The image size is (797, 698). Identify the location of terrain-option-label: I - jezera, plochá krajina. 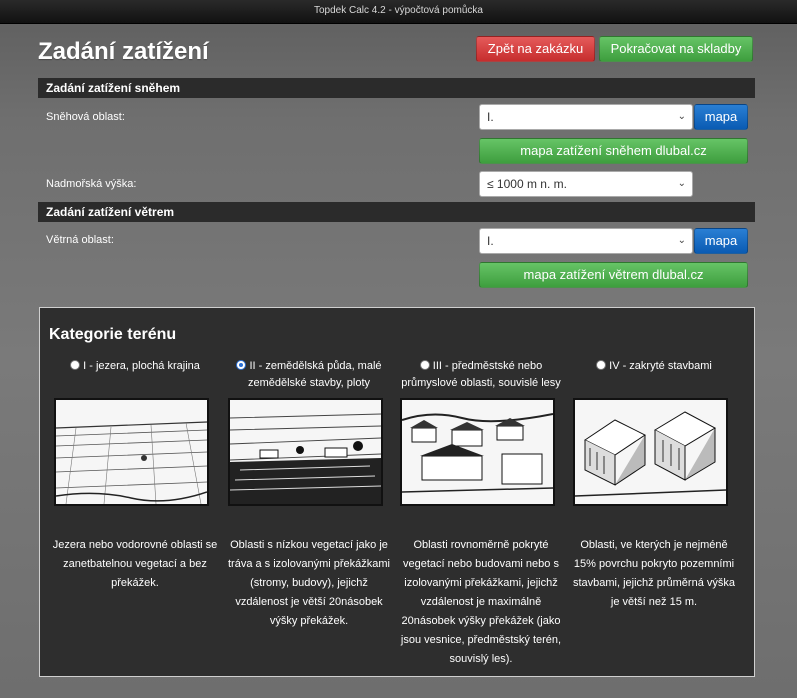
(141, 366).